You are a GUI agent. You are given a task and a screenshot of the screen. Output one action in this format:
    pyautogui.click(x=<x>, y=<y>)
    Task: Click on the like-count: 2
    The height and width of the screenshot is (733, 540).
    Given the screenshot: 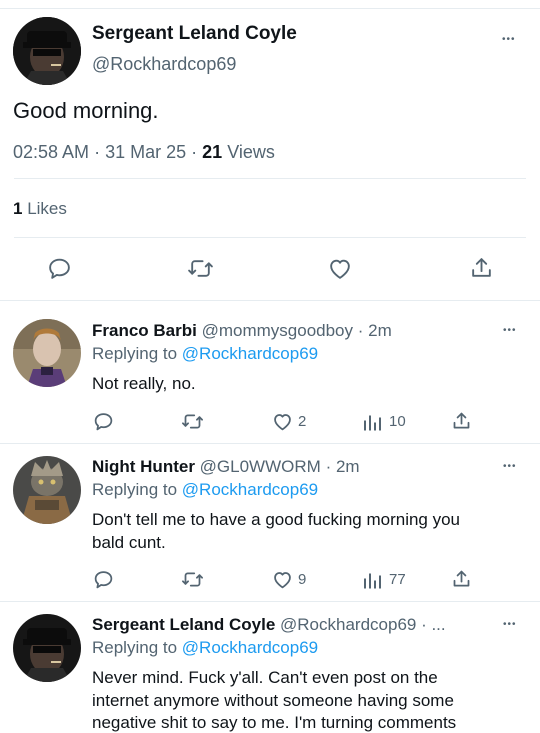 What is the action you would take?
    pyautogui.click(x=302, y=421)
    